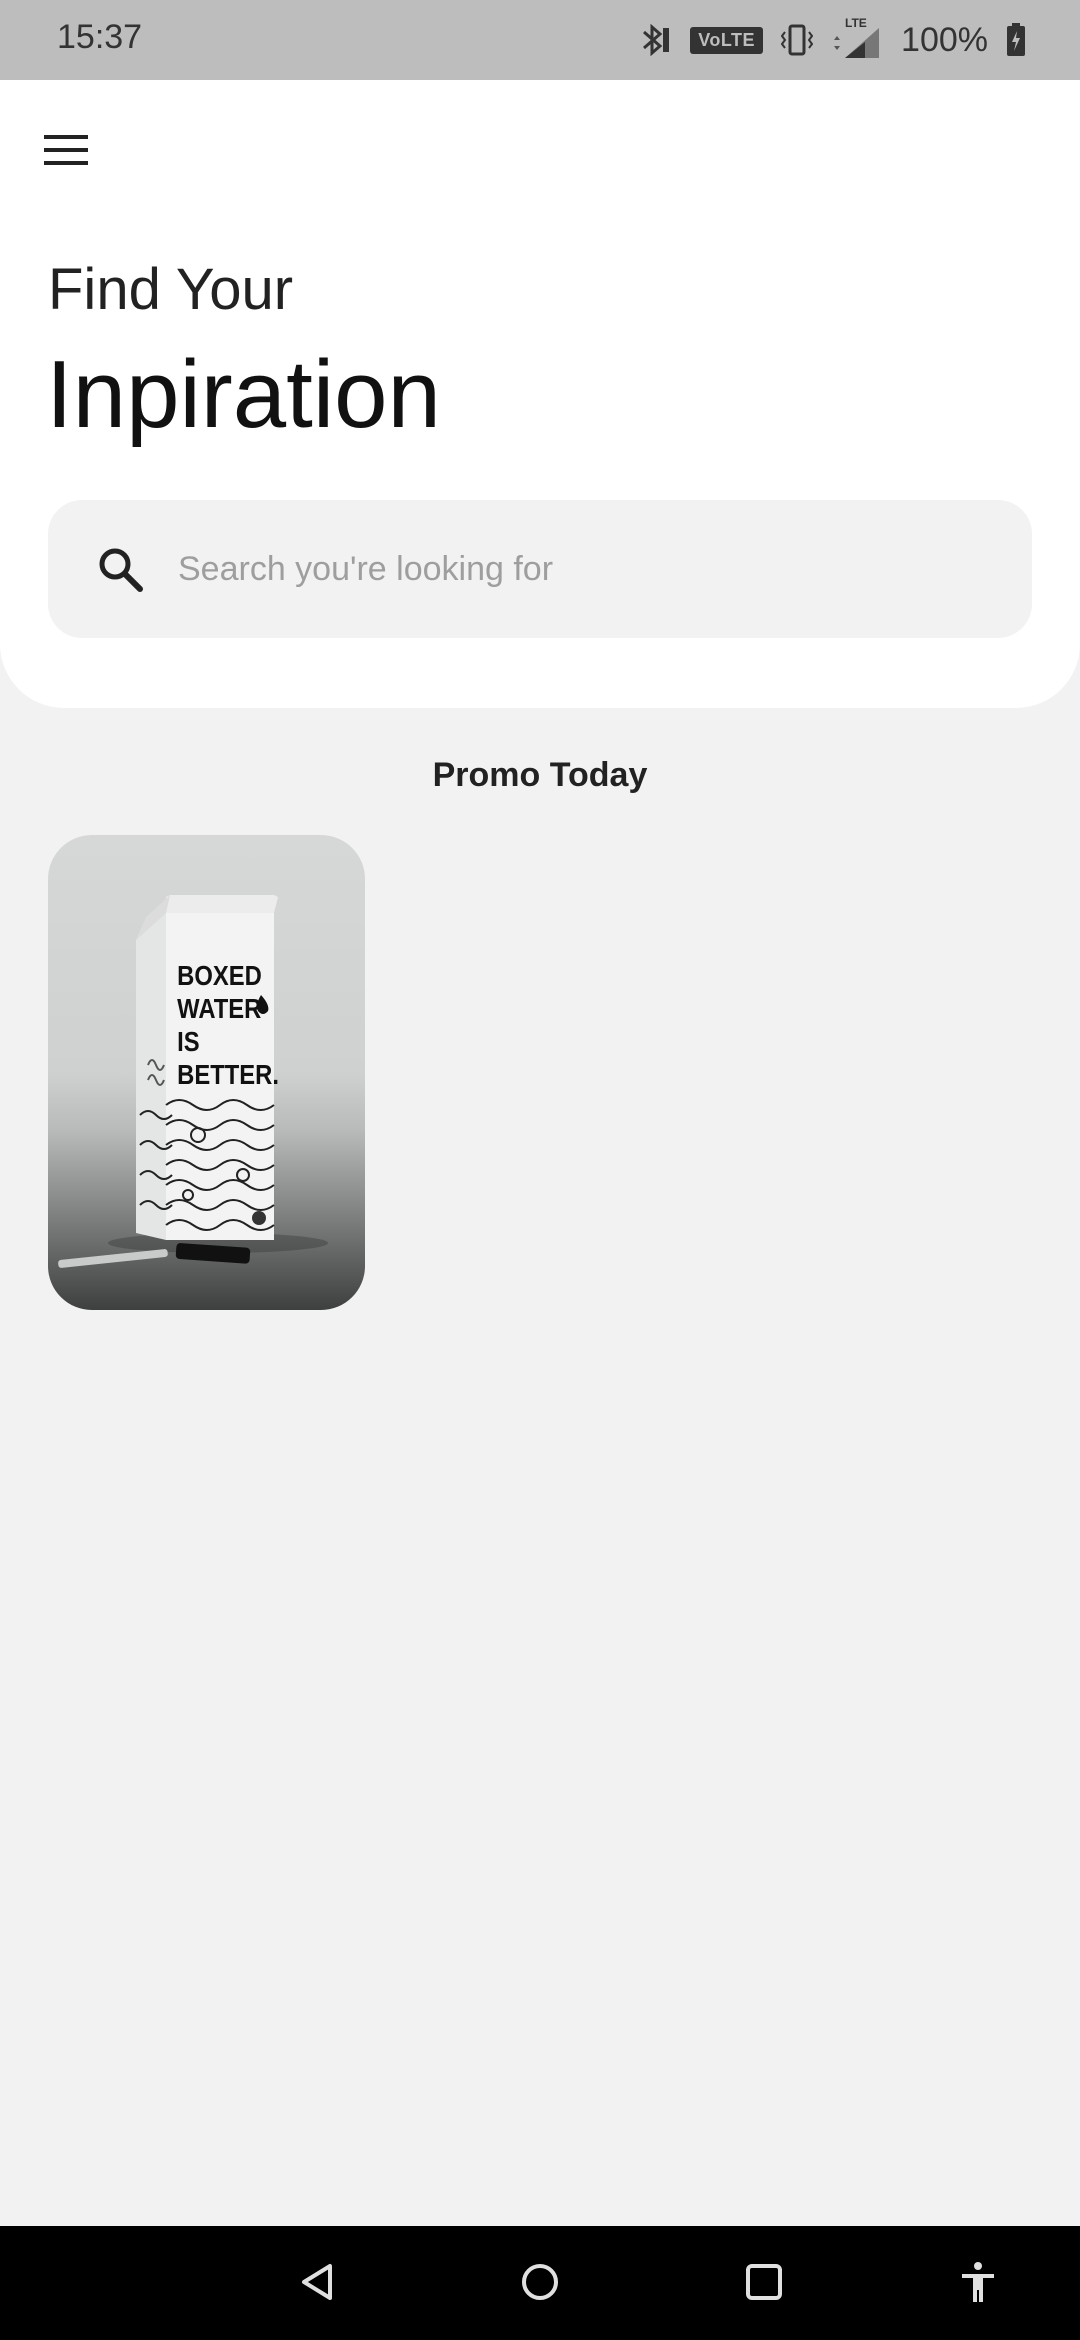  What do you see at coordinates (655, 40) in the screenshot?
I see `bluetooth-icon` at bounding box center [655, 40].